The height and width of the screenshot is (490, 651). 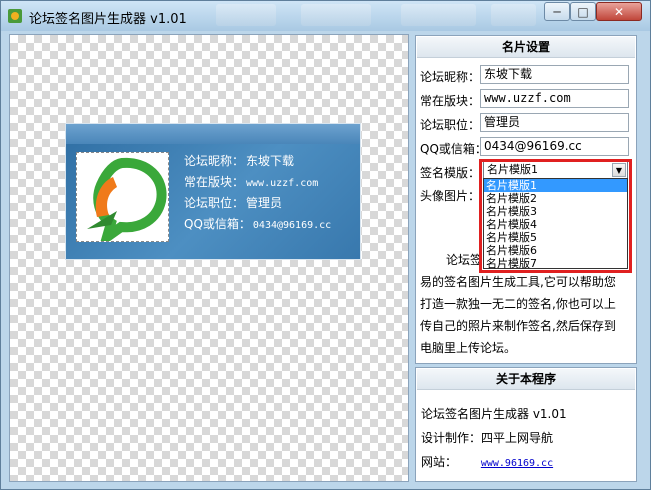 I want to click on avatar-image, so click(x=122, y=201).